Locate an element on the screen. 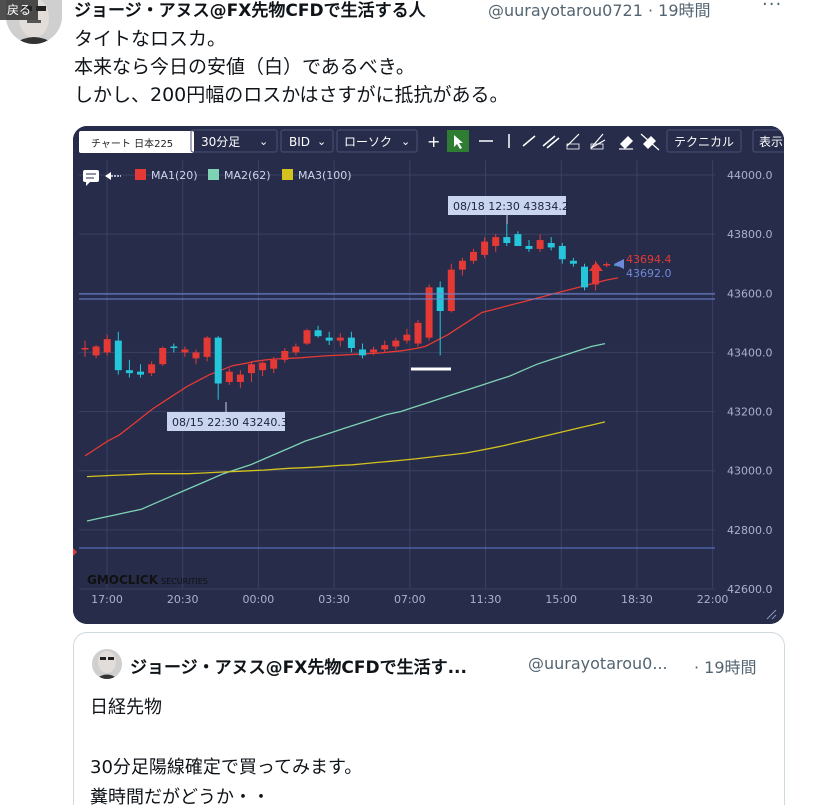 This screenshot has height=805, width=814. quoted-line: 30分足陽線確定で買ってみます。 is located at coordinates (226, 767).